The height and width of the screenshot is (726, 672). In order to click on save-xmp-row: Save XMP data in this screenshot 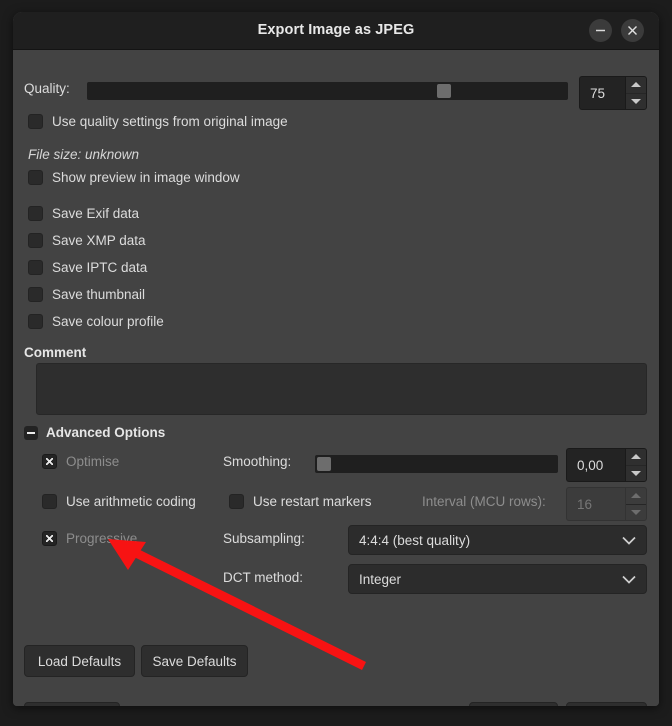, I will do `click(87, 240)`.